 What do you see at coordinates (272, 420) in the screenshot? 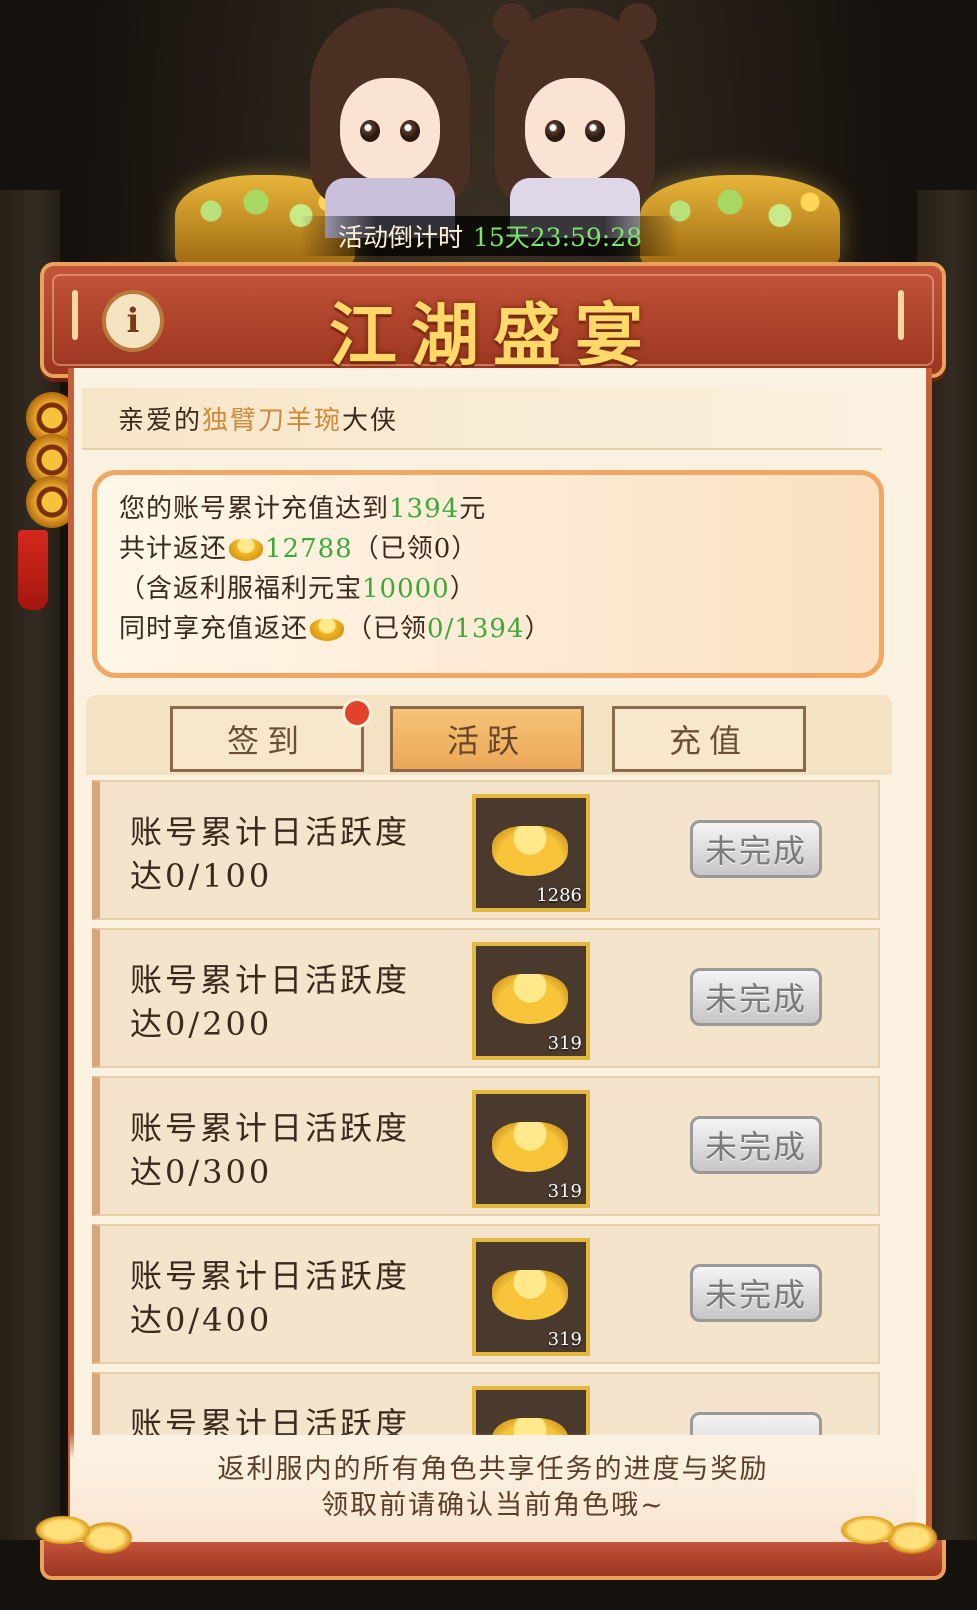
I see `player-name: 独臂刀羊琬` at bounding box center [272, 420].